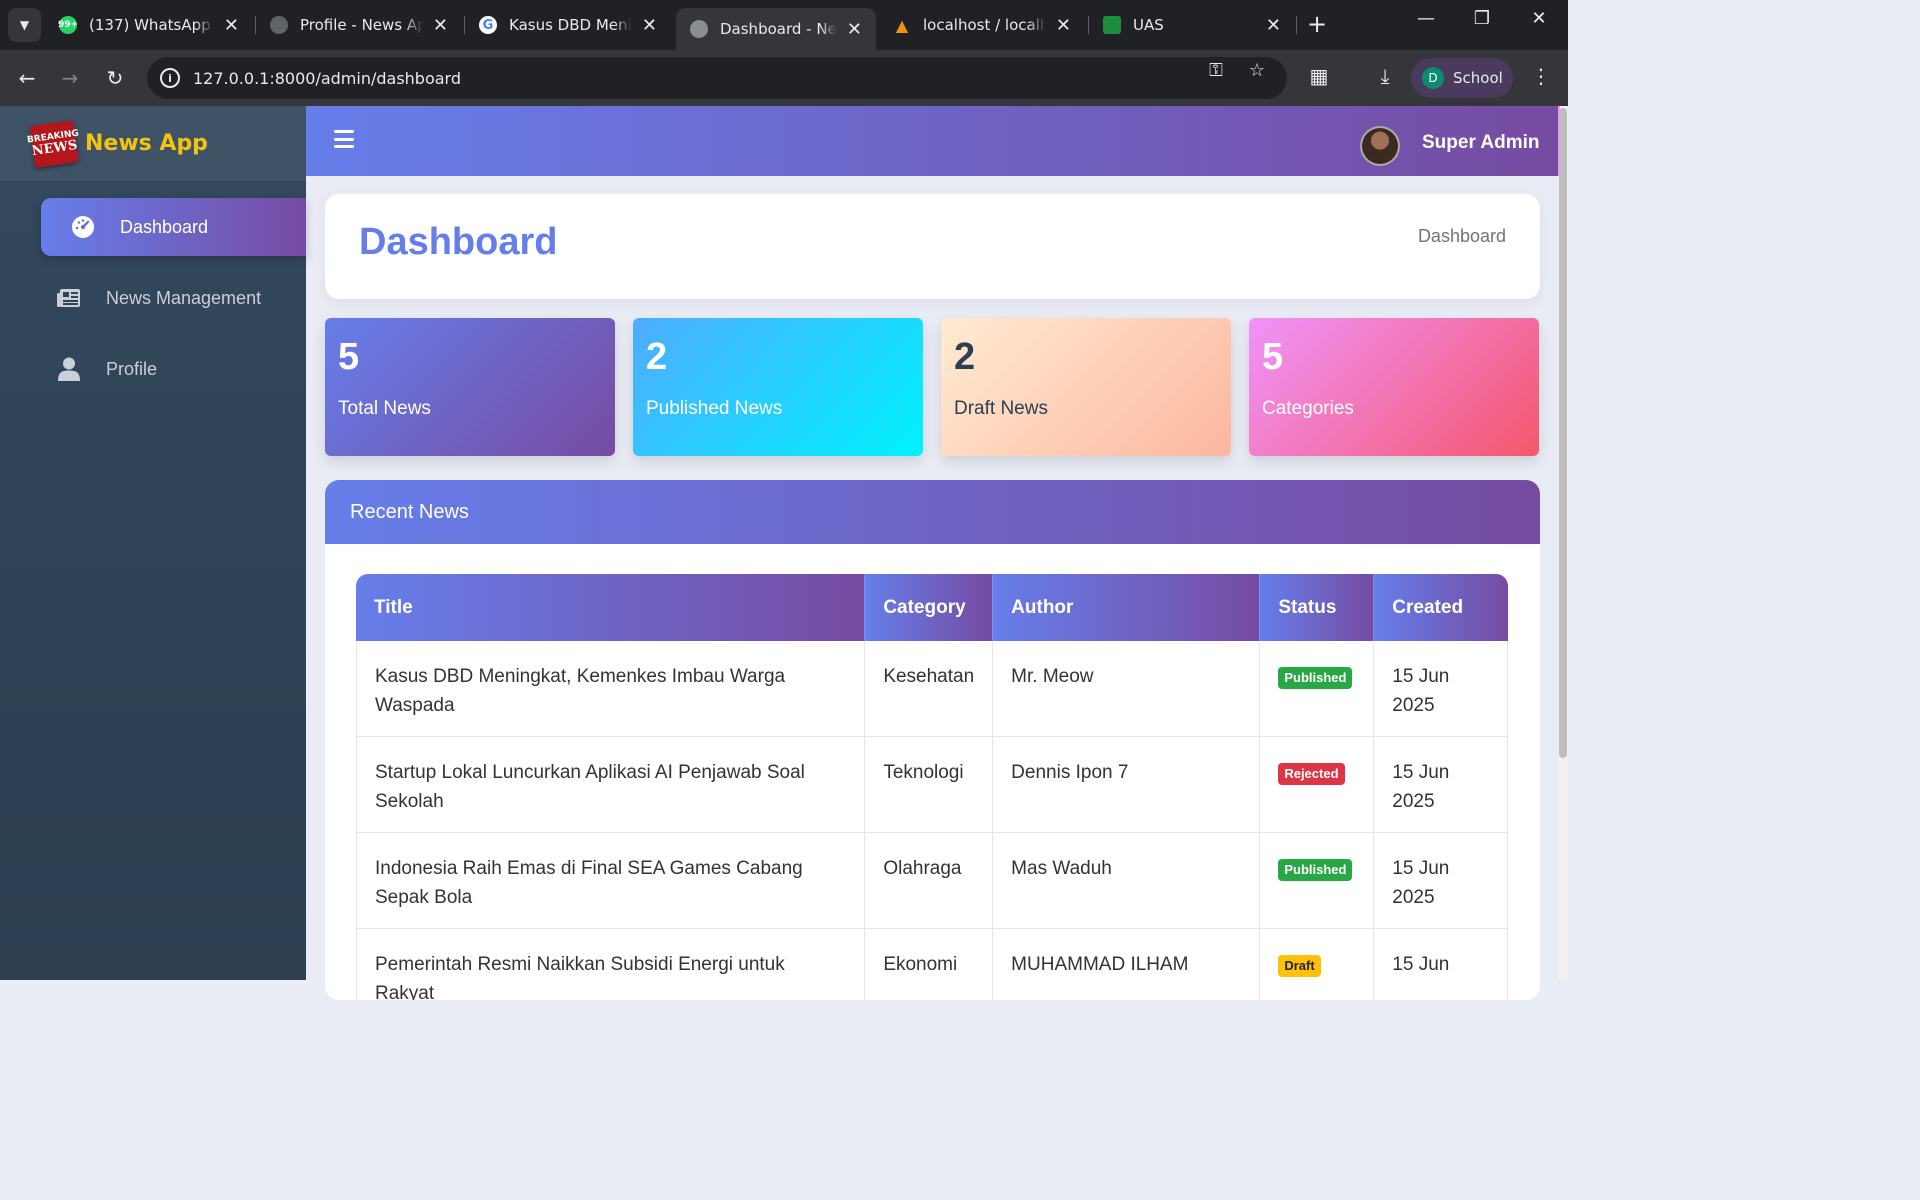 This screenshot has width=1920, height=1200. What do you see at coordinates (1426, 18) in the screenshot?
I see `minimize-button: —` at bounding box center [1426, 18].